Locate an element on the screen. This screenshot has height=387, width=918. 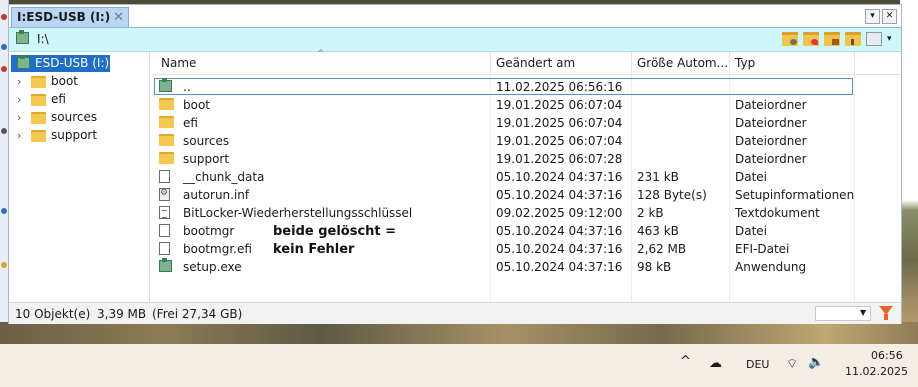
window-menu-button: ▾ is located at coordinates (872, 16).